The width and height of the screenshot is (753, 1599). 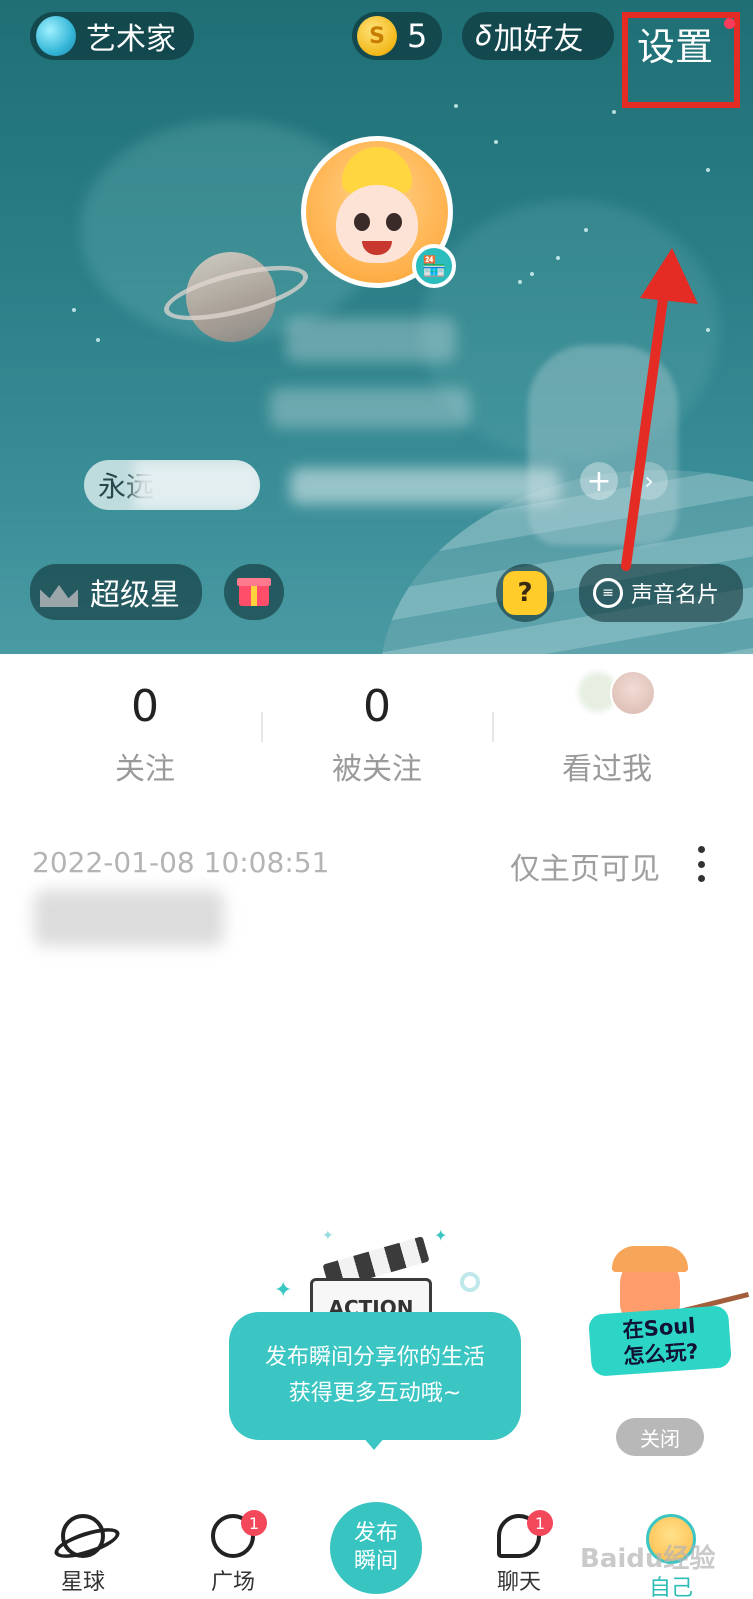 What do you see at coordinates (607, 769) in the screenshot?
I see `visitors-label: 看过我` at bounding box center [607, 769].